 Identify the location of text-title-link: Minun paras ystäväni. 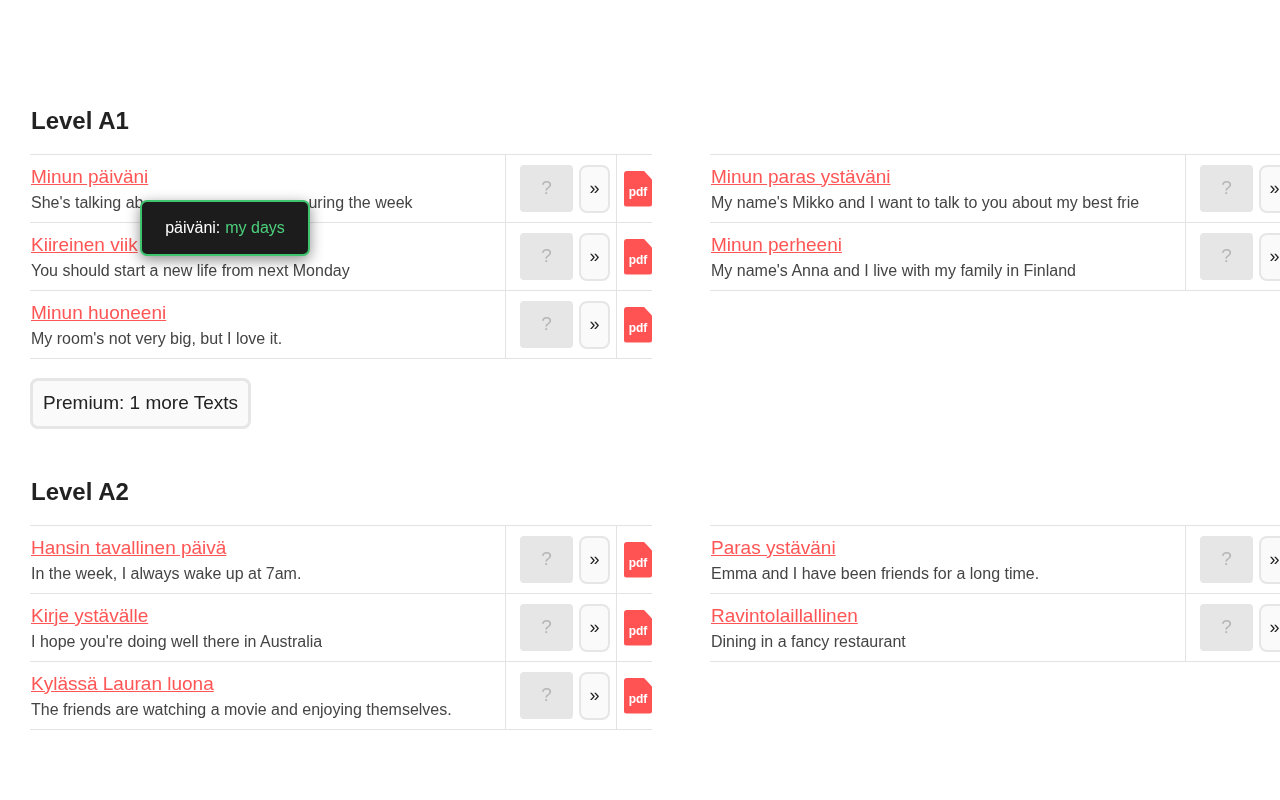
(801, 176).